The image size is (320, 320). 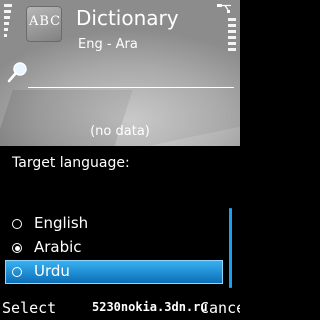 What do you see at coordinates (131, 73) in the screenshot?
I see `search-input` at bounding box center [131, 73].